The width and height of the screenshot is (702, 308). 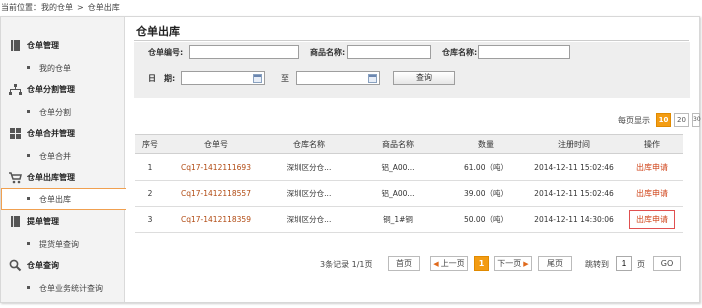 What do you see at coordinates (634, 120) in the screenshot?
I see `page-size-label: 每页显示` at bounding box center [634, 120].